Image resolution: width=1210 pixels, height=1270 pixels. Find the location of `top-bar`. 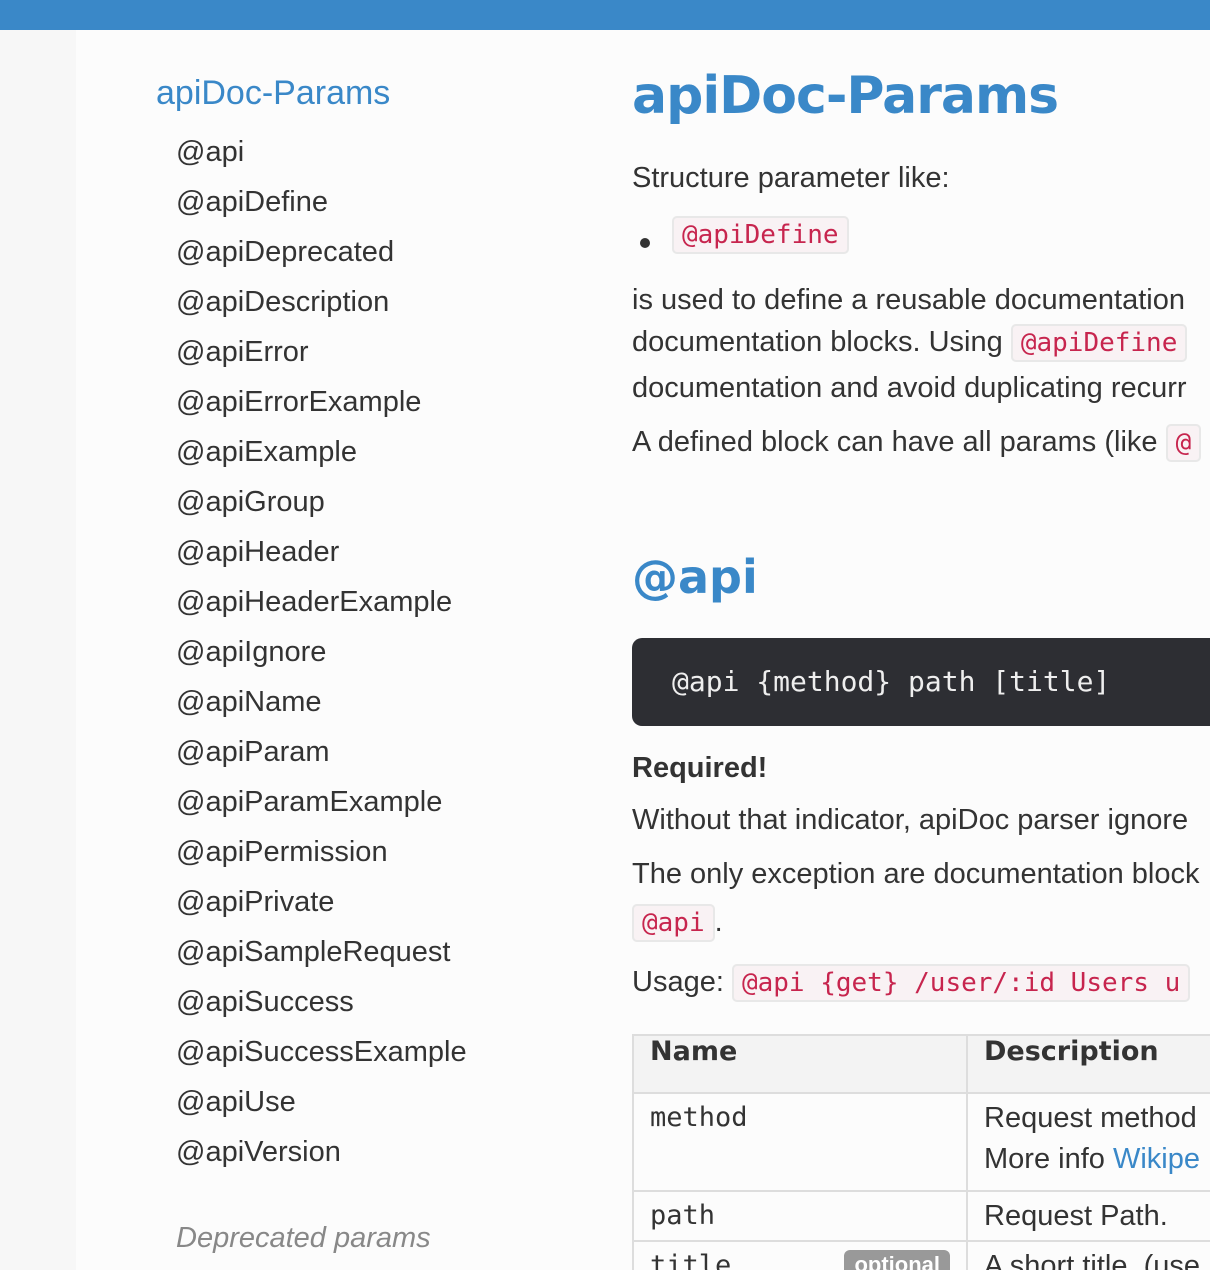

top-bar is located at coordinates (605, 15).